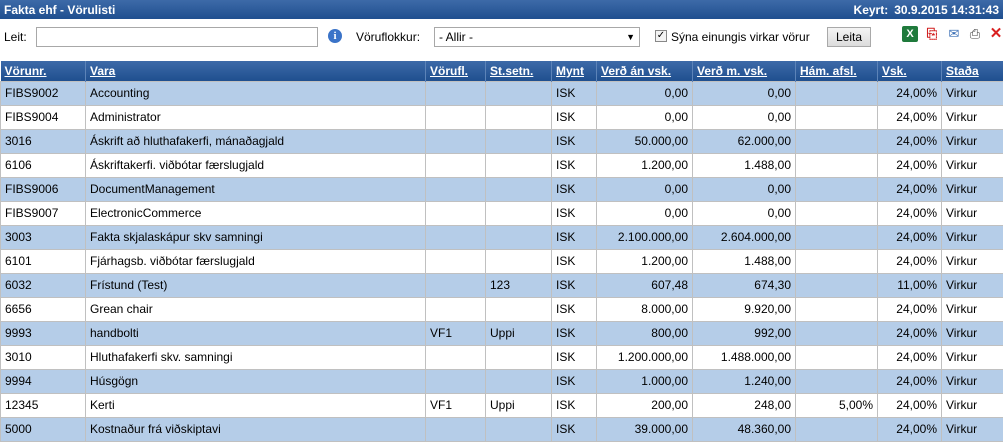  Describe the element at coordinates (256, 429) in the screenshot. I see `cell-product: Kostnaður frá viðskiptavi` at that location.